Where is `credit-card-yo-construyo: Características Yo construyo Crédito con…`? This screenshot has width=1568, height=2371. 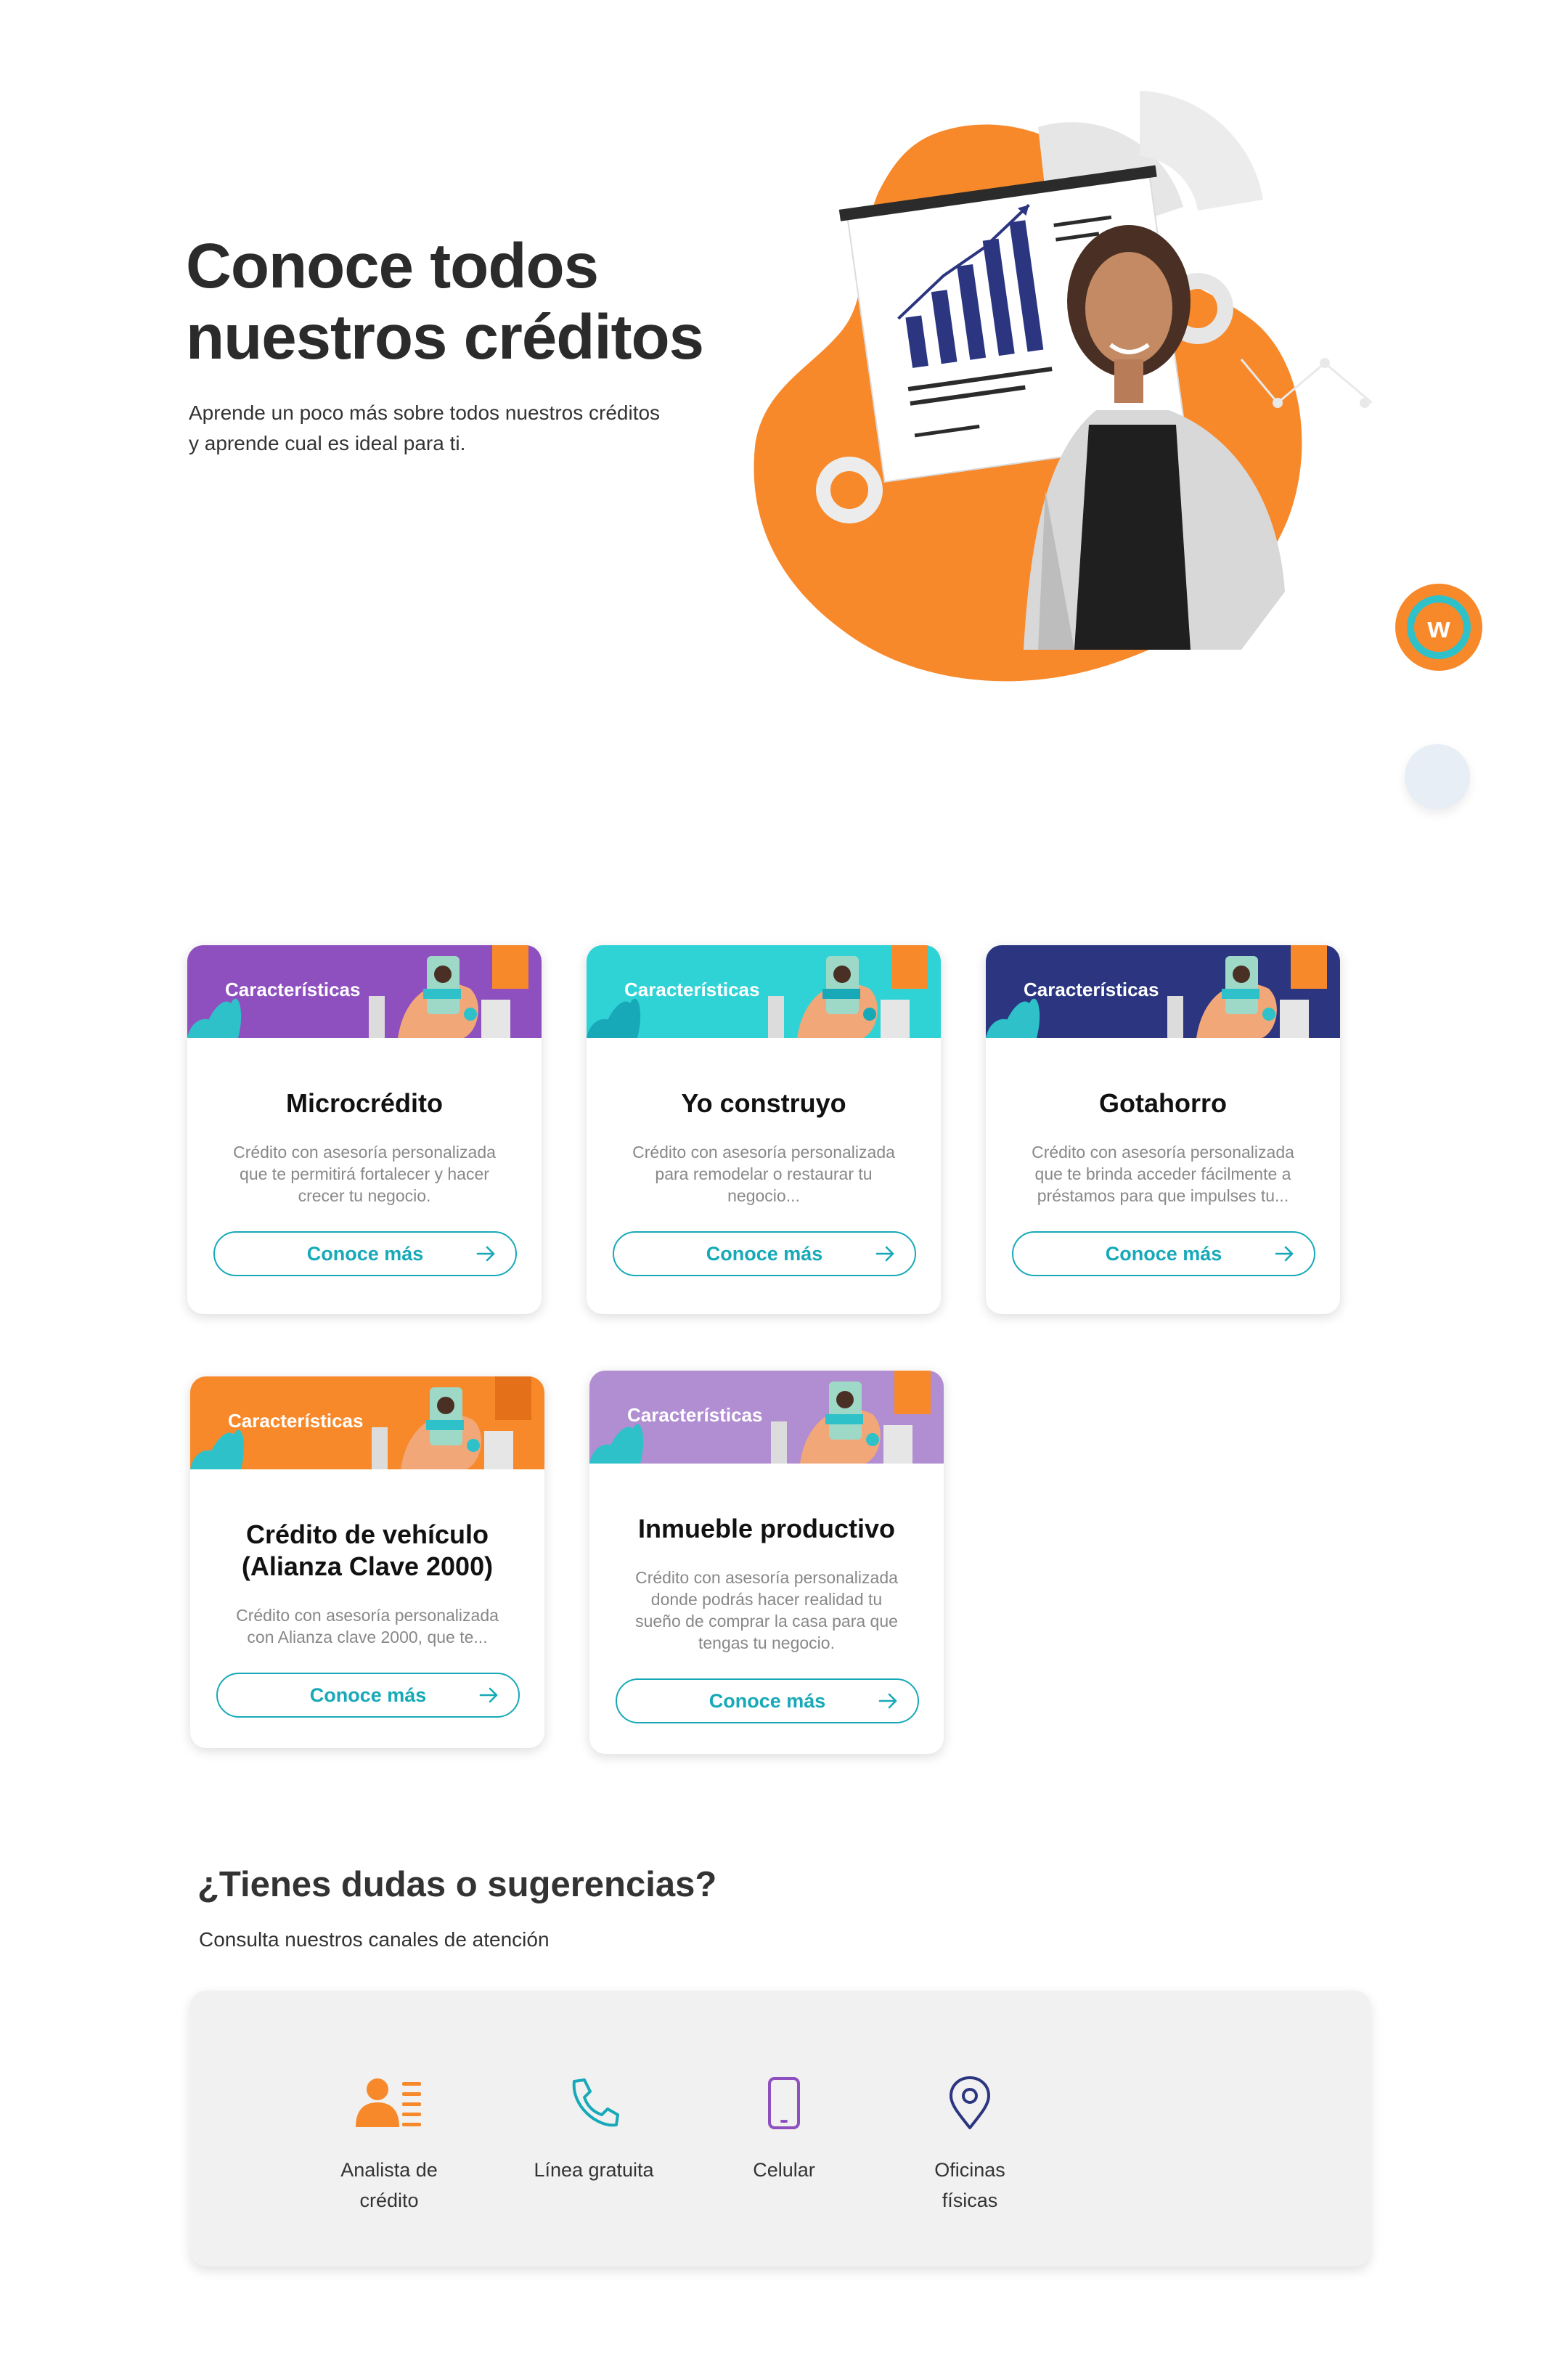 credit-card-yo-construyo: Características Yo construyo Crédito con… is located at coordinates (764, 1129).